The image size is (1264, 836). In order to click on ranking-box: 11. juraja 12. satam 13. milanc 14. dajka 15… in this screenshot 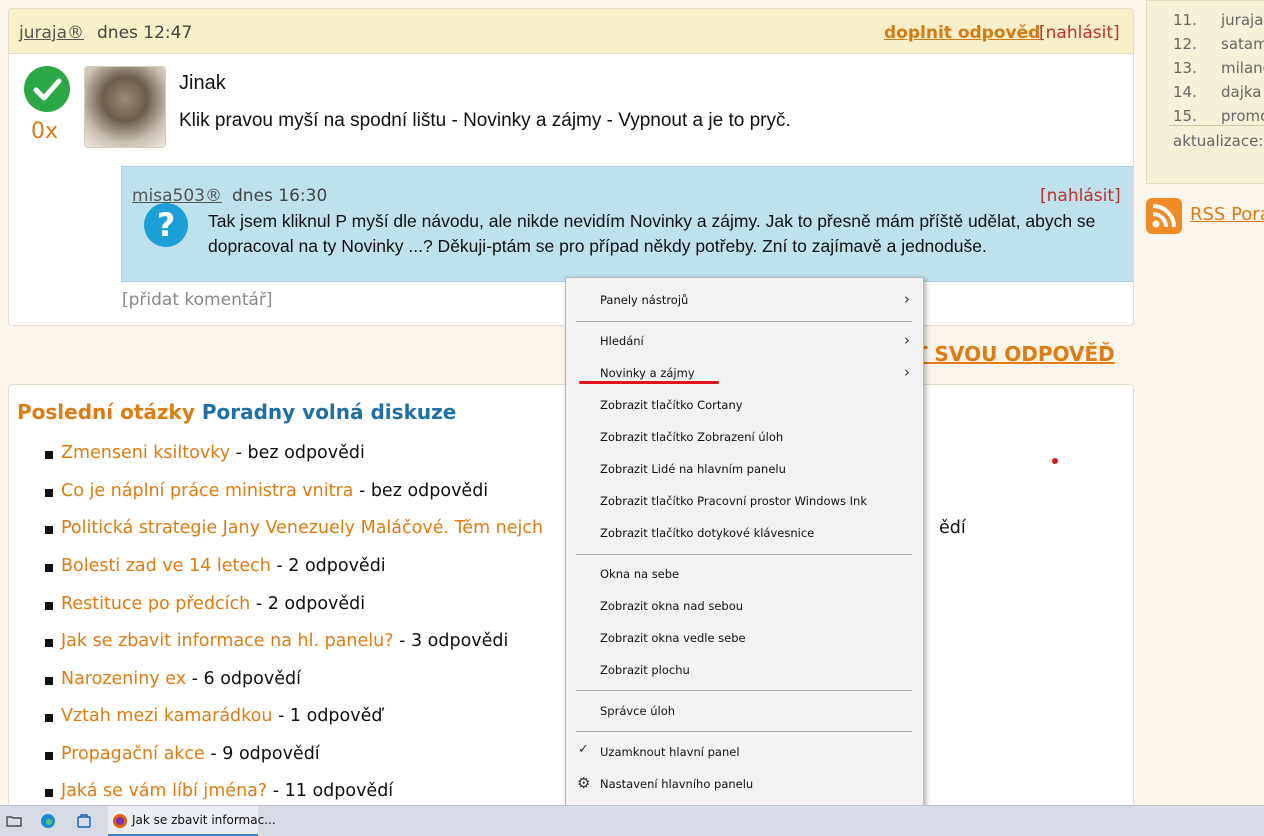, I will do `click(1205, 92)`.